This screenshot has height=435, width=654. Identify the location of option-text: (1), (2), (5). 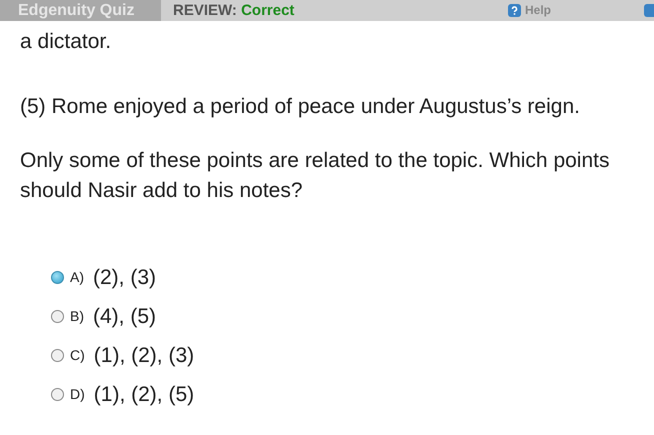
(144, 394).